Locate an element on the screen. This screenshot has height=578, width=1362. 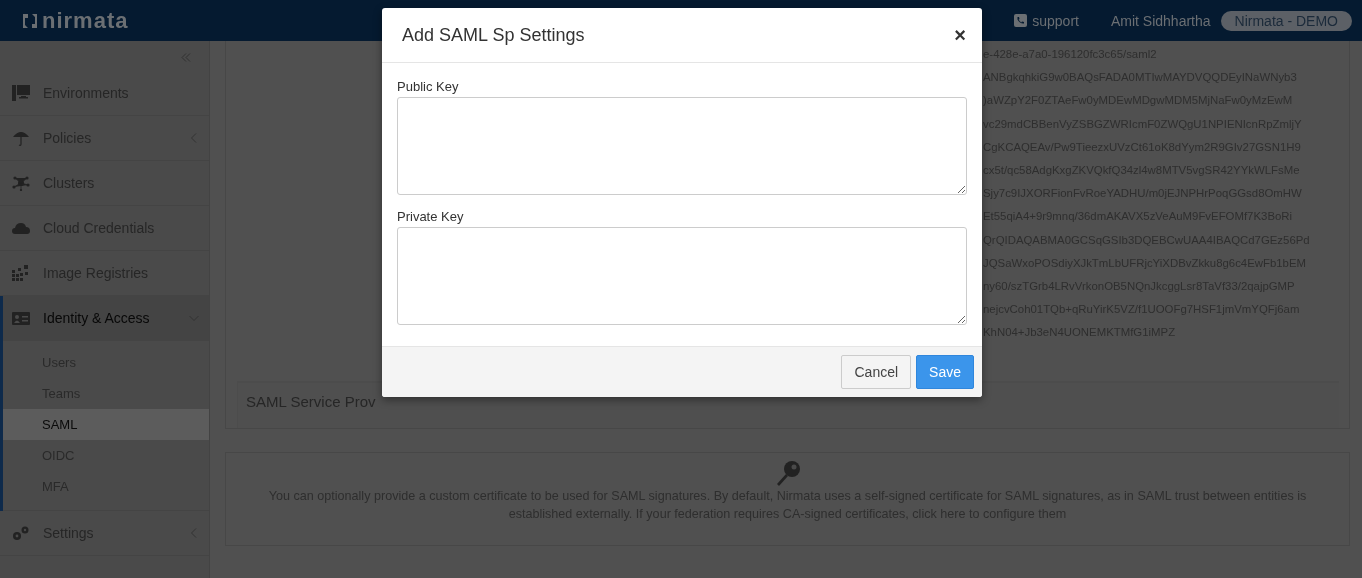
field-label: Public Key is located at coordinates (428, 86).